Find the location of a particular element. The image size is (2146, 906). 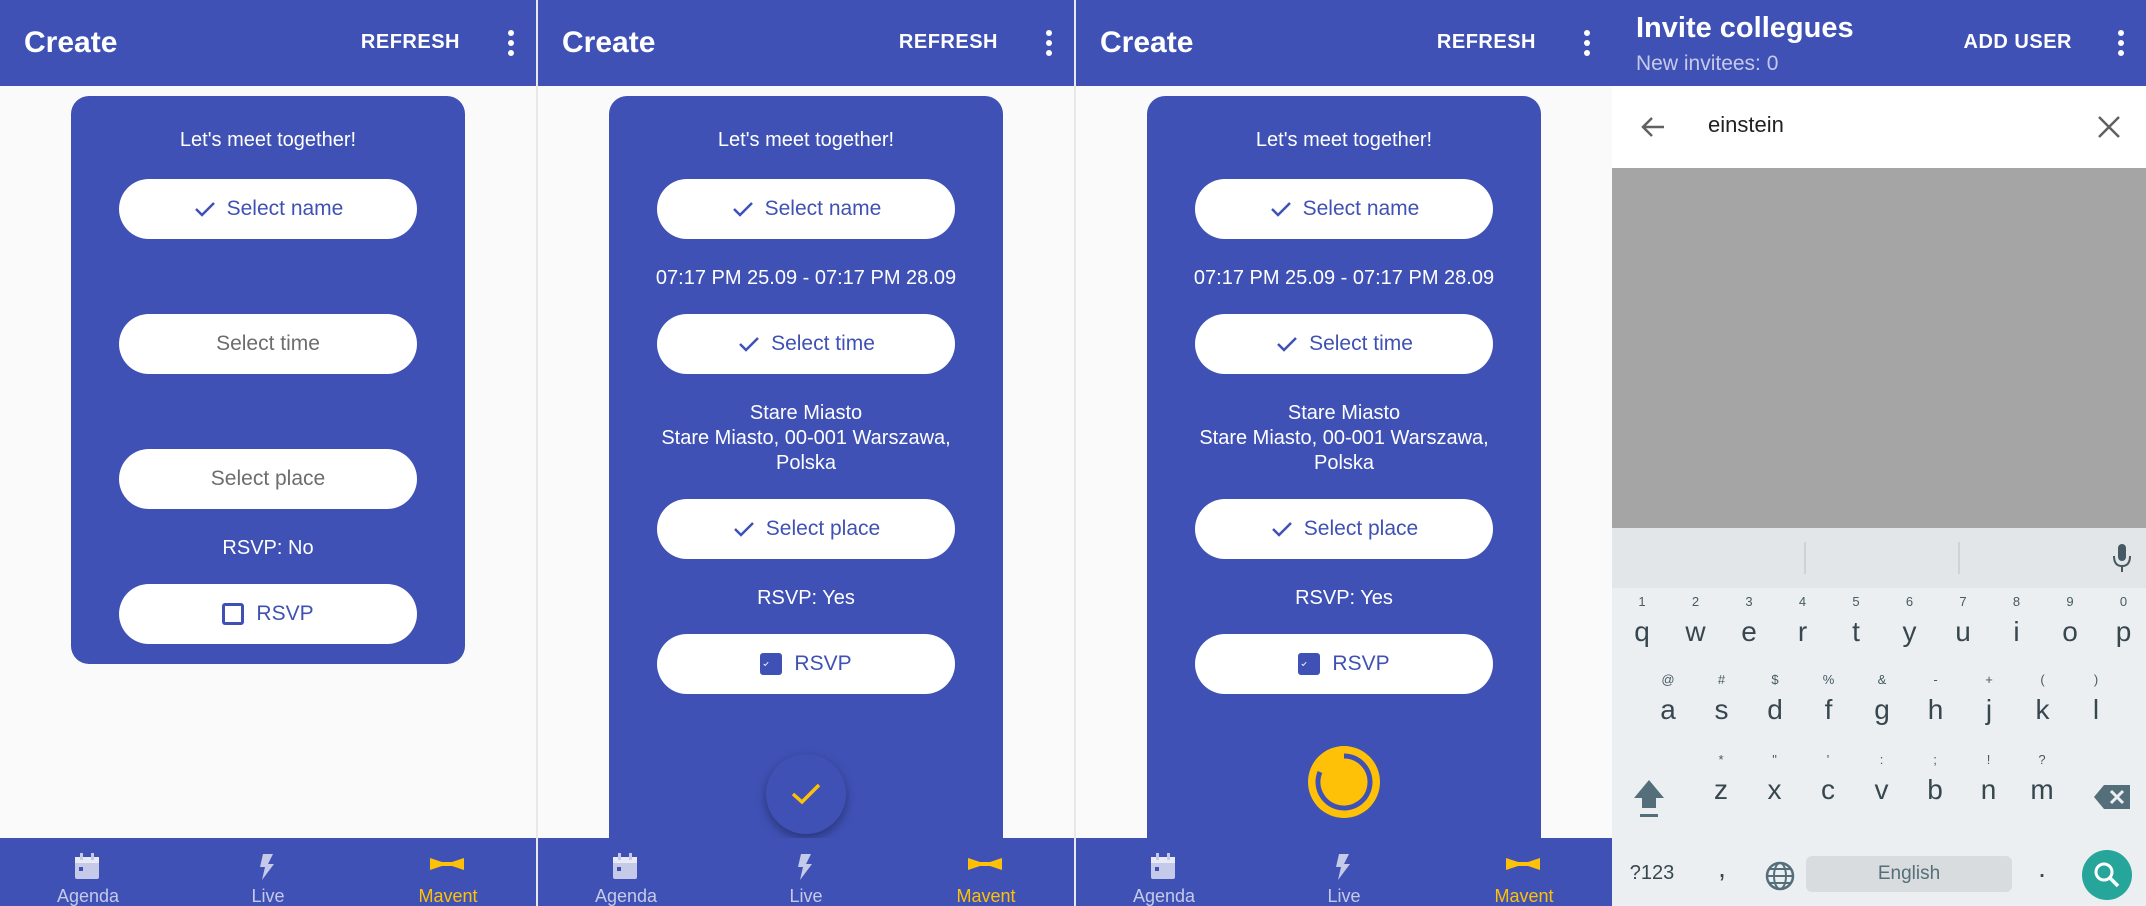

key-j: + j is located at coordinates (1989, 699).